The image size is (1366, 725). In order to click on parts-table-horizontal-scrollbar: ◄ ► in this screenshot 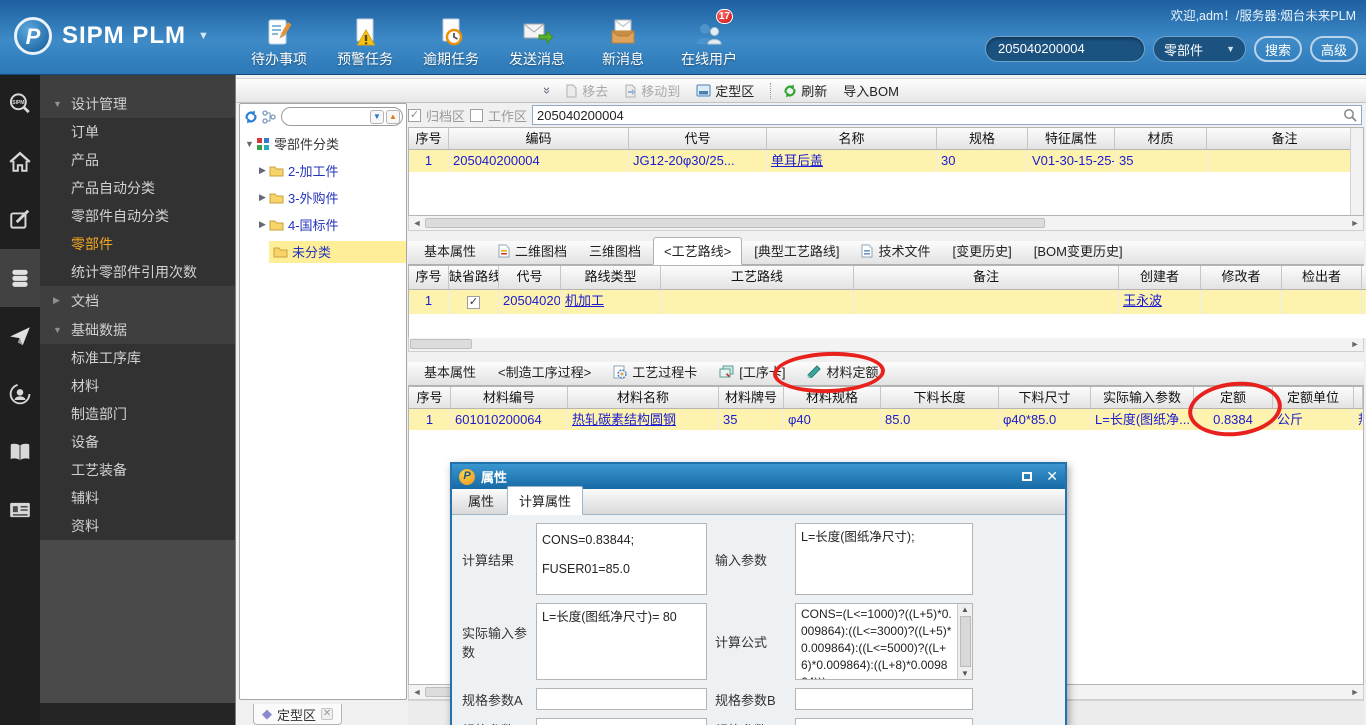, I will do `click(886, 223)`.